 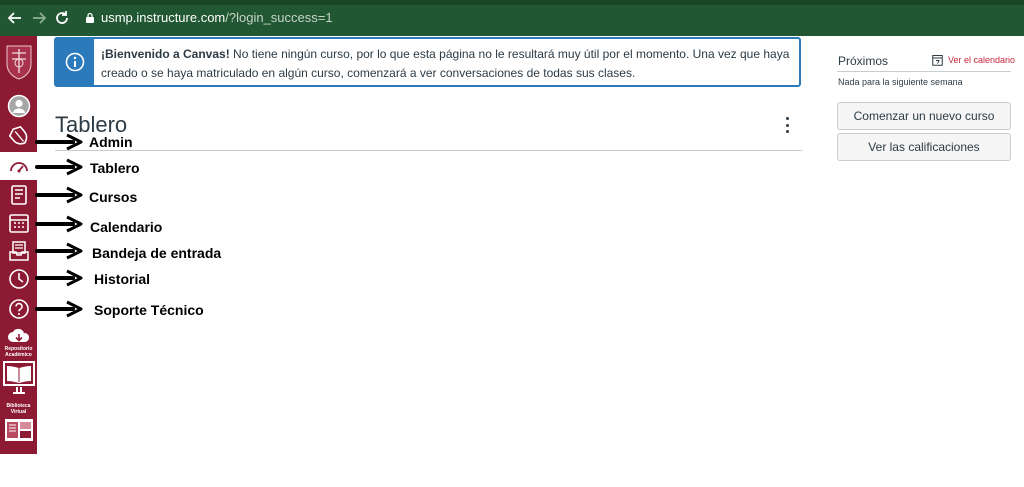 I want to click on annotation-bandeja-de-entrada: Bandeja de entrada, so click(x=157, y=253).